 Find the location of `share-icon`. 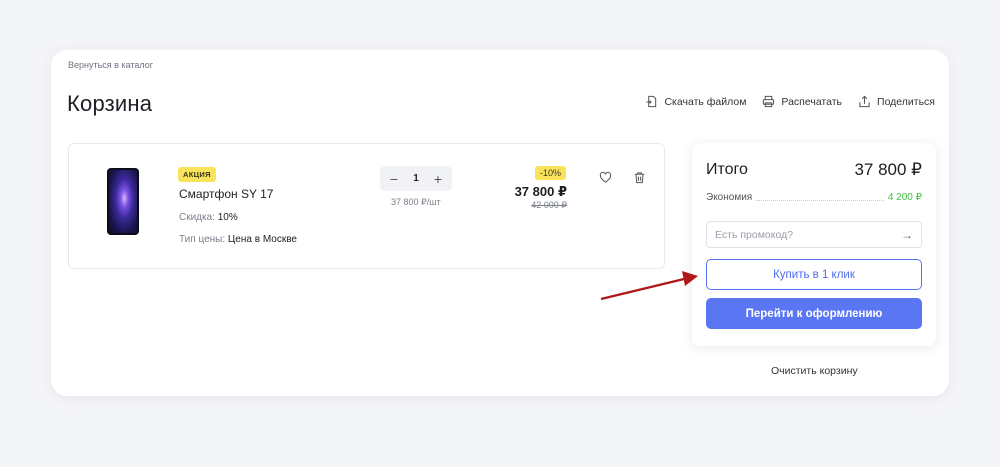

share-icon is located at coordinates (864, 101).